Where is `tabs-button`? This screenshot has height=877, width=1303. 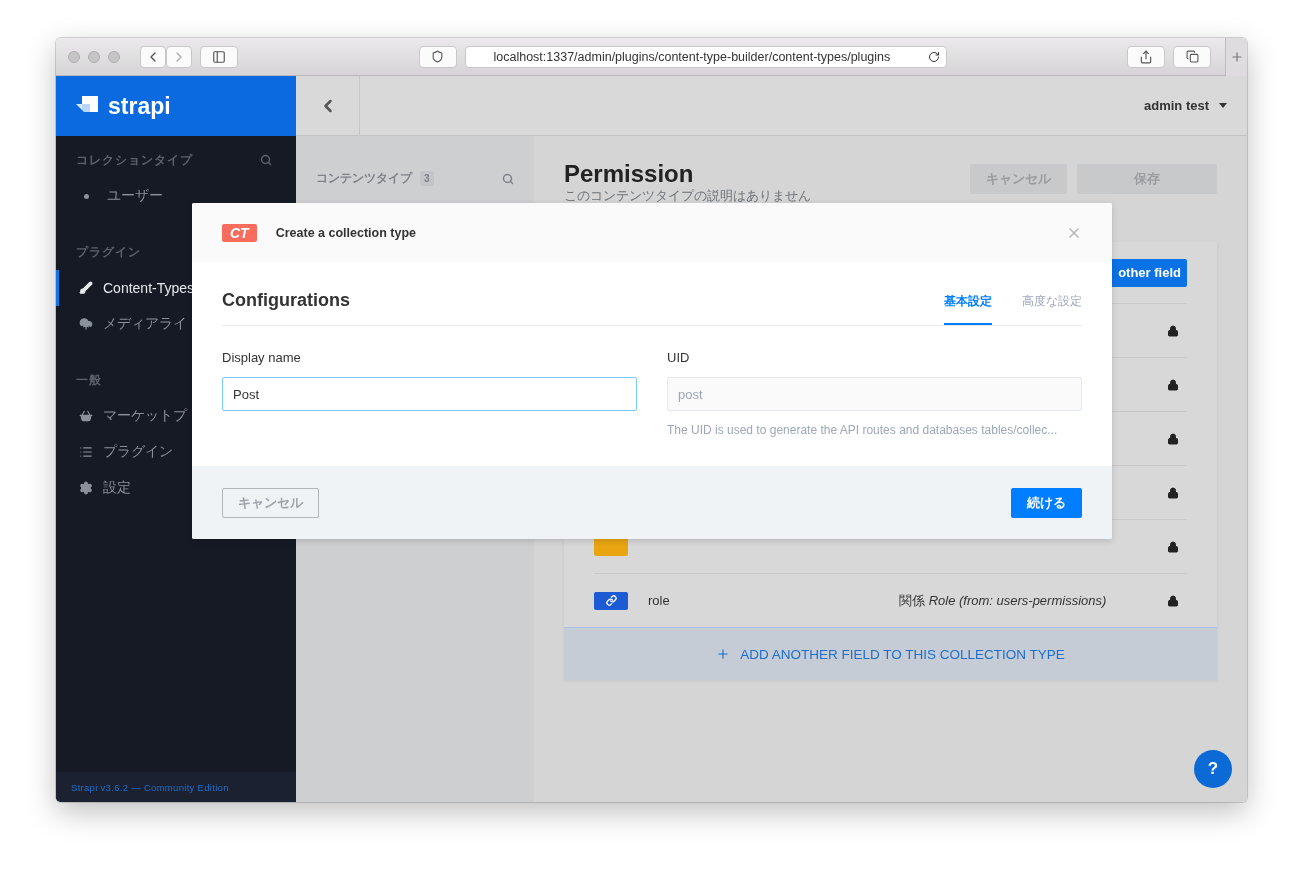 tabs-button is located at coordinates (1192, 56).